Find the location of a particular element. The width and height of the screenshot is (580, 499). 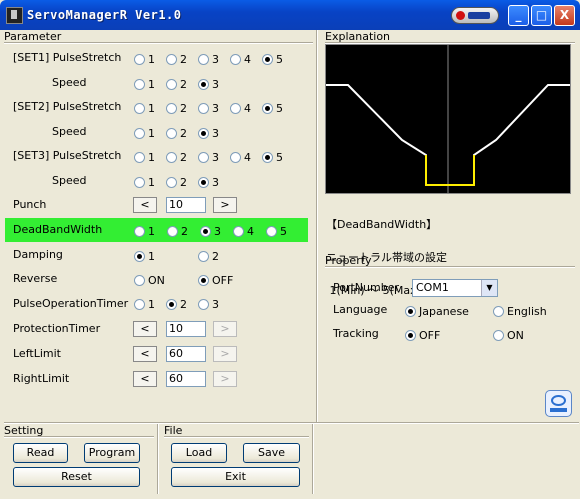

pulse-stretch-row5-option-5: 5 is located at coordinates (272, 157).